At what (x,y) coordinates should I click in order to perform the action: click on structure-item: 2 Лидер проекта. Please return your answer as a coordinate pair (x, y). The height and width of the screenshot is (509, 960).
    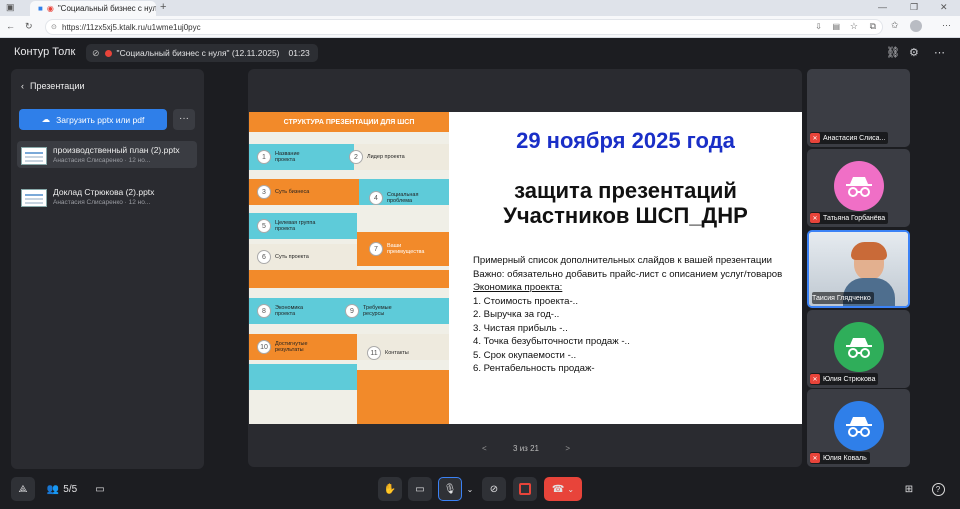
    Looking at the image, I should click on (373, 157).